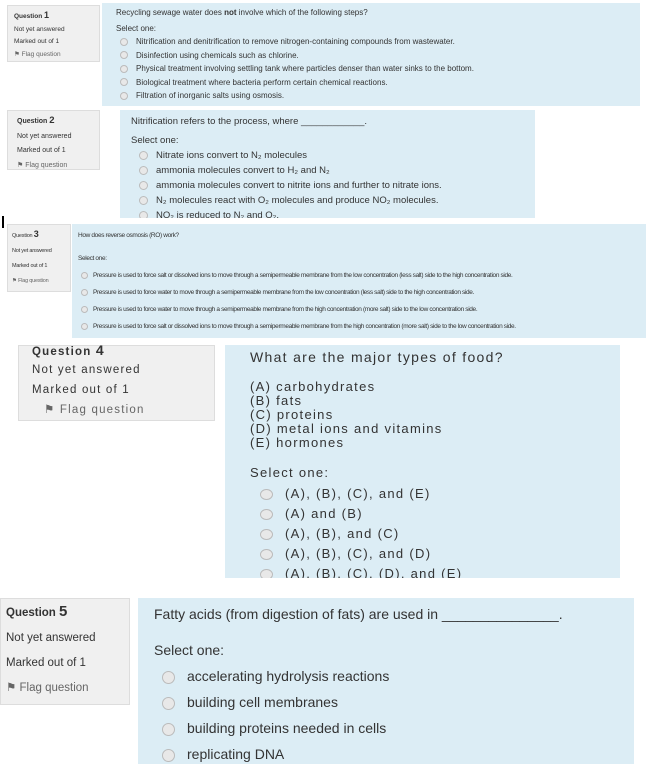  What do you see at coordinates (346, 428) in the screenshot?
I see `list-item: (D) metal ions and vitamins` at bounding box center [346, 428].